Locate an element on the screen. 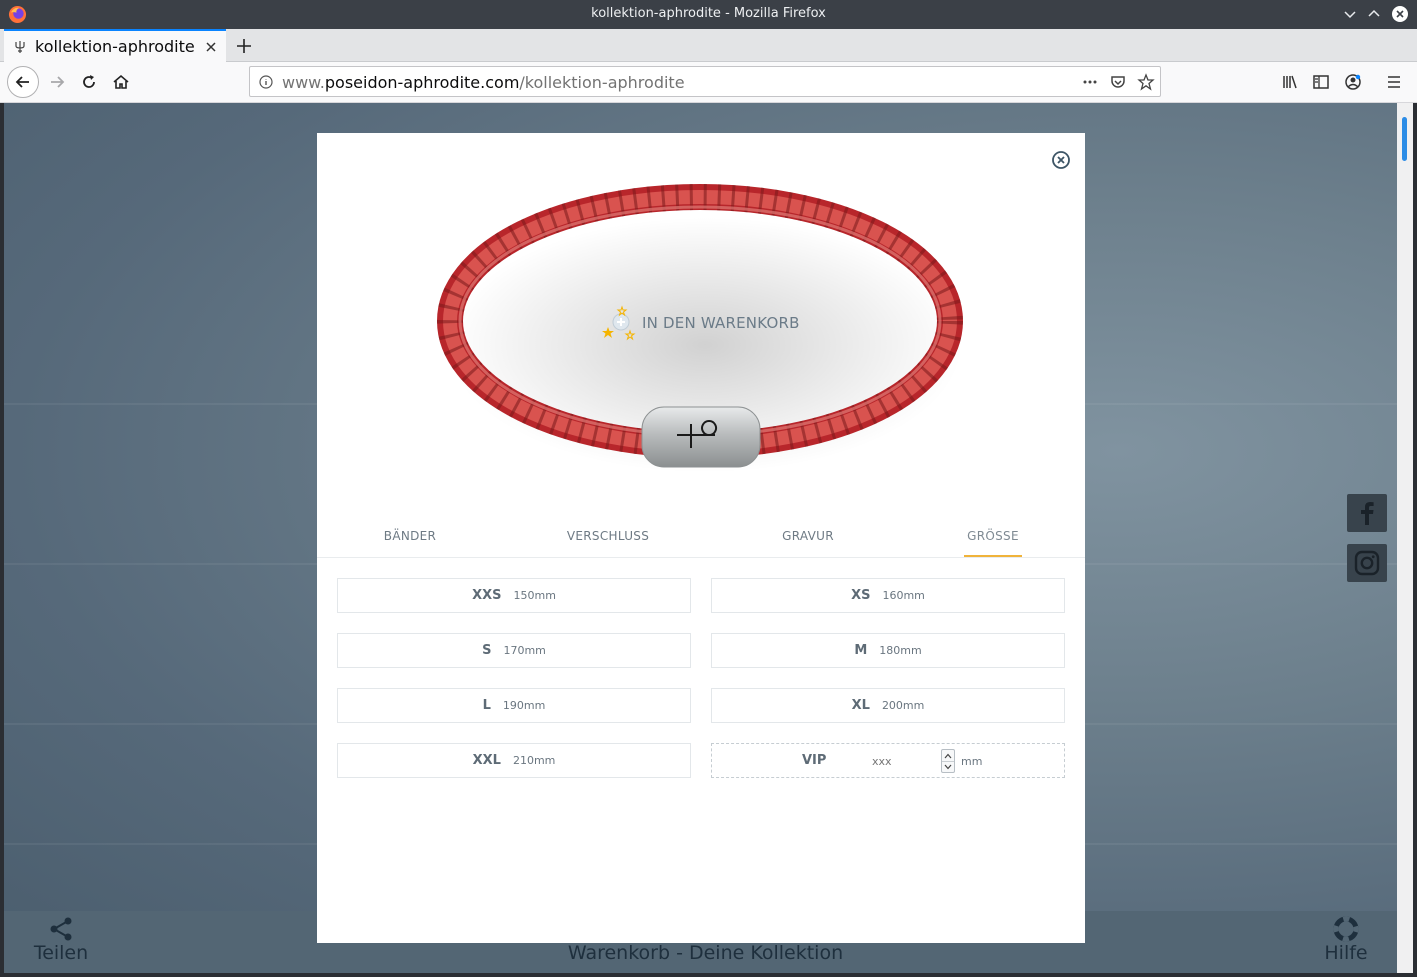 The height and width of the screenshot is (977, 1417). tab-label: kollektion-aphrodite is located at coordinates (115, 46).